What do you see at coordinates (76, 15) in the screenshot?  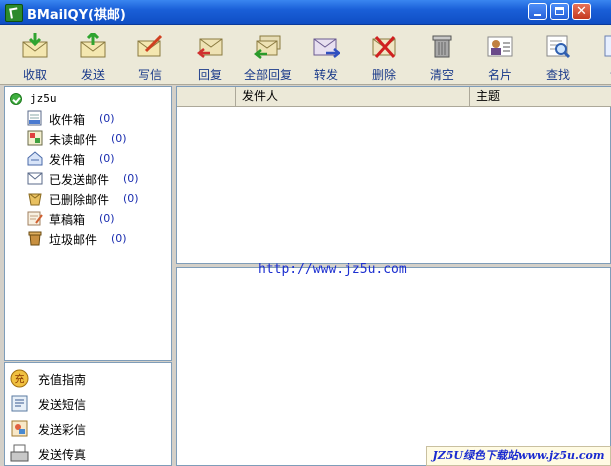 I see `window-title: BMailQY(祺邮)` at bounding box center [76, 15].